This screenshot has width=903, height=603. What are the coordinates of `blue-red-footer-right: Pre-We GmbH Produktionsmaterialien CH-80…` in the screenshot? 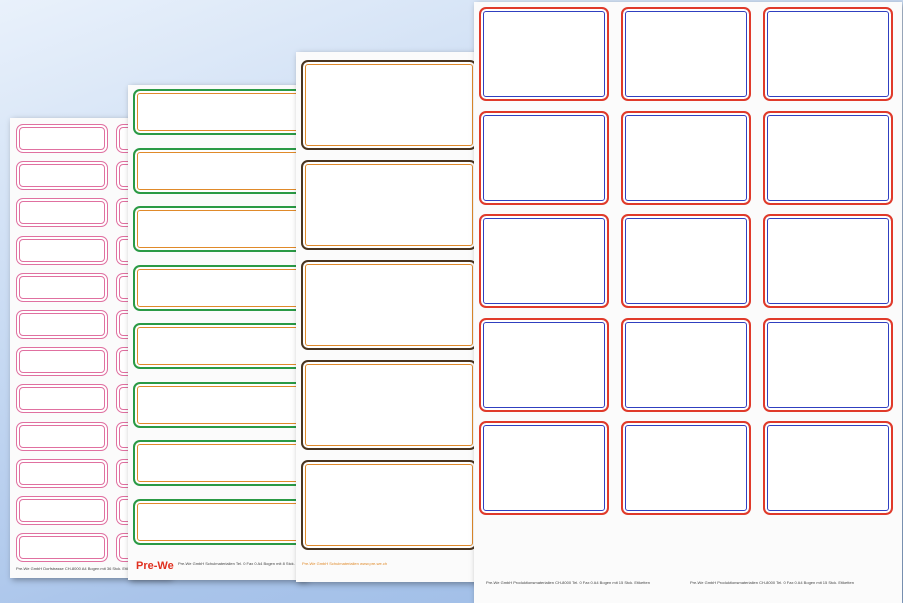 It's located at (772, 582).